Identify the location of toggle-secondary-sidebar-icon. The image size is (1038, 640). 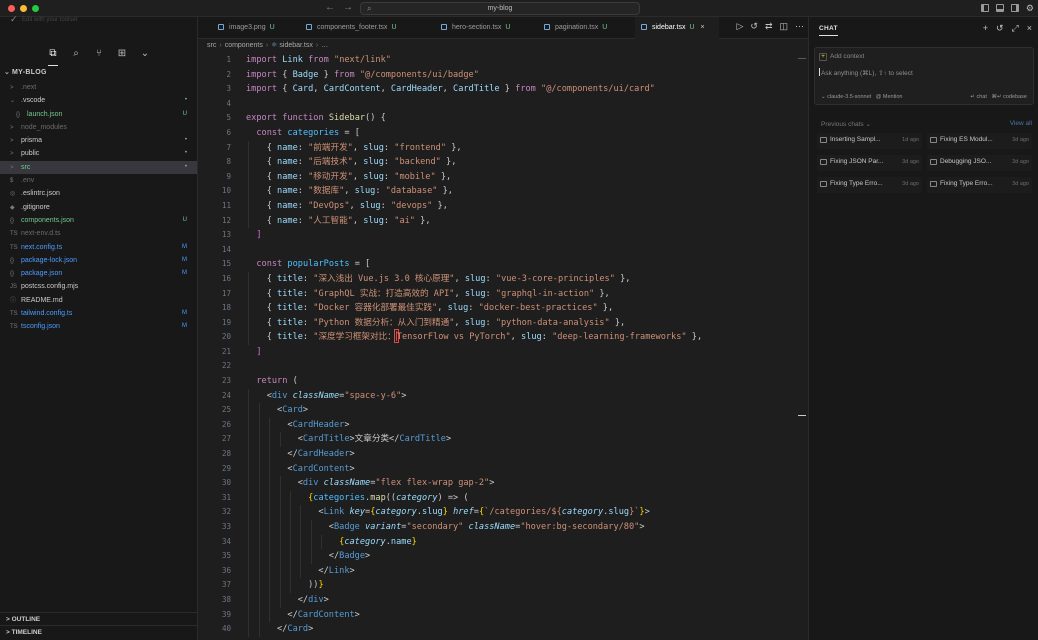
(1014, 8).